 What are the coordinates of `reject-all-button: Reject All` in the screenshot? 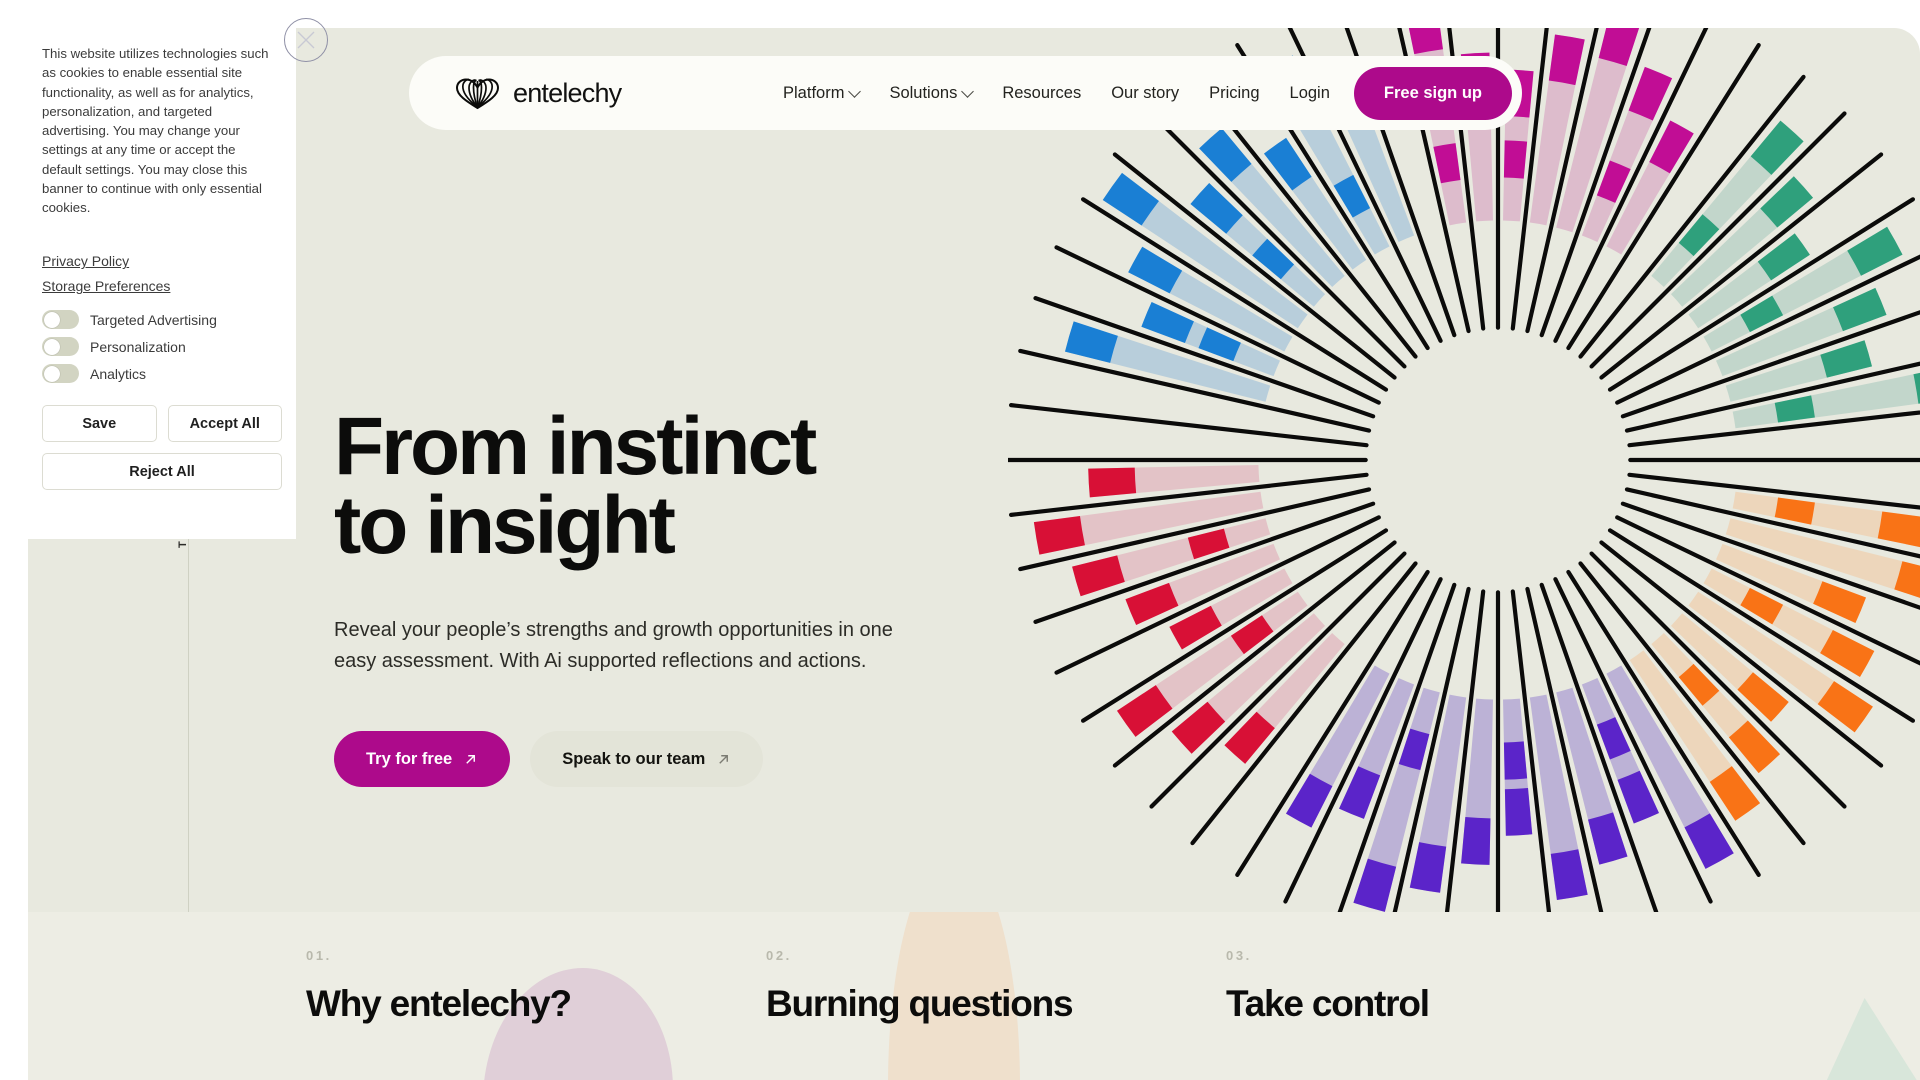 It's located at (162, 472).